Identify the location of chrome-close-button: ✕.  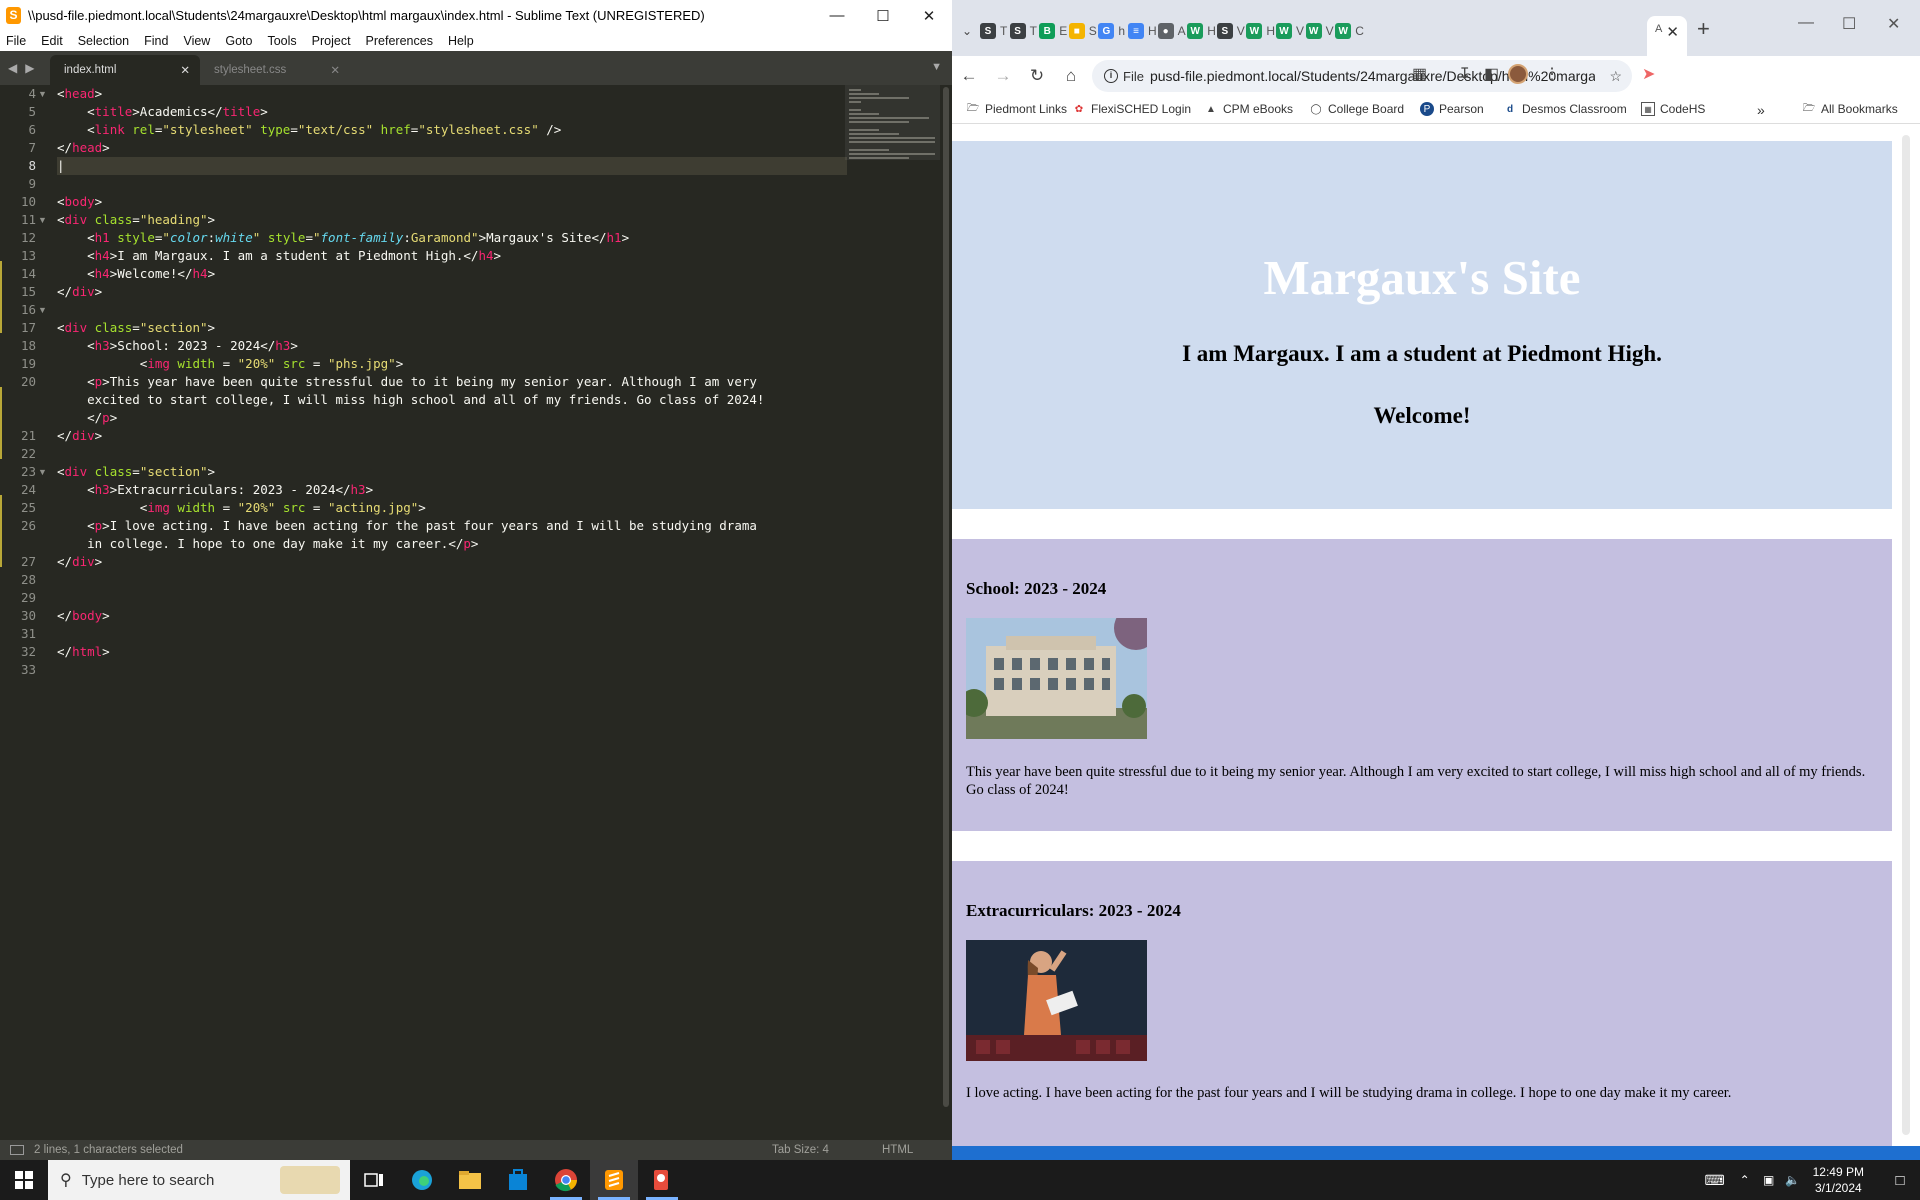
(1893, 24).